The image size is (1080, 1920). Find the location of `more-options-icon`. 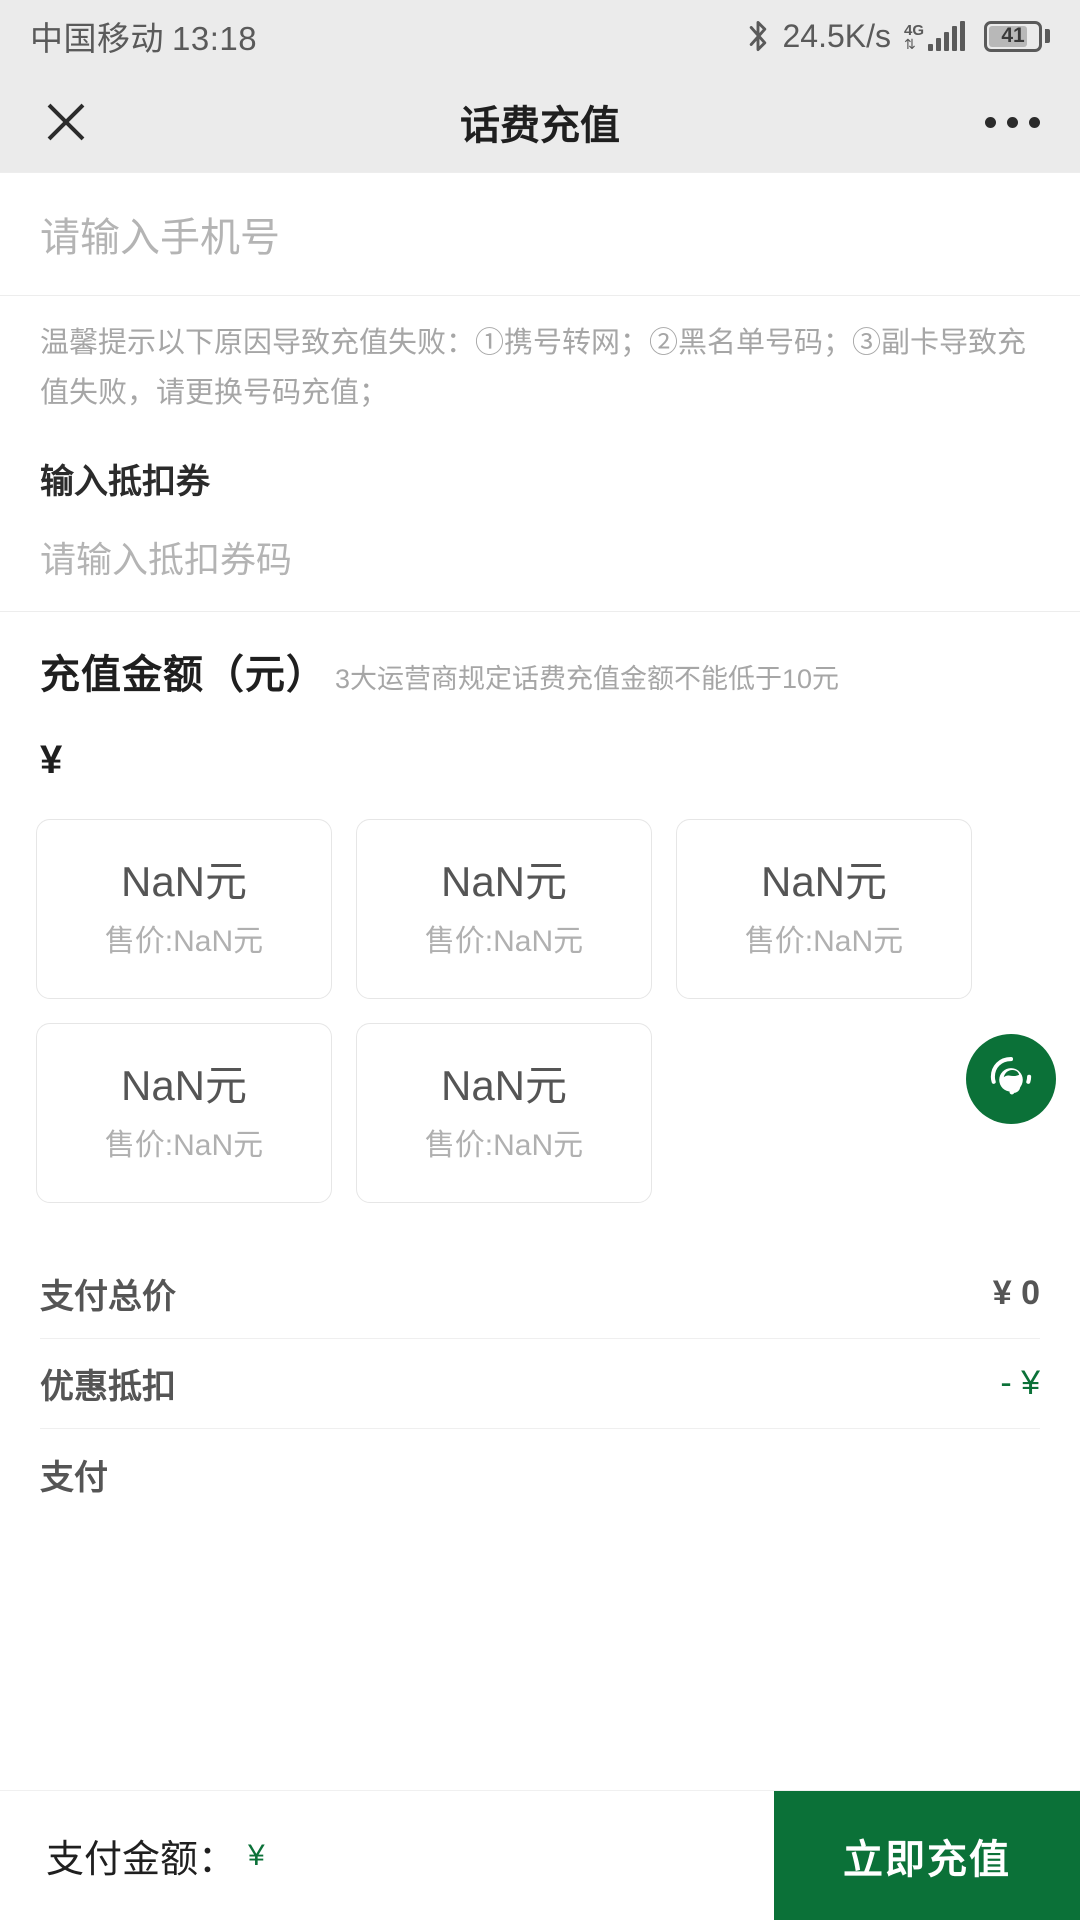

more-options-icon is located at coordinates (1012, 122).